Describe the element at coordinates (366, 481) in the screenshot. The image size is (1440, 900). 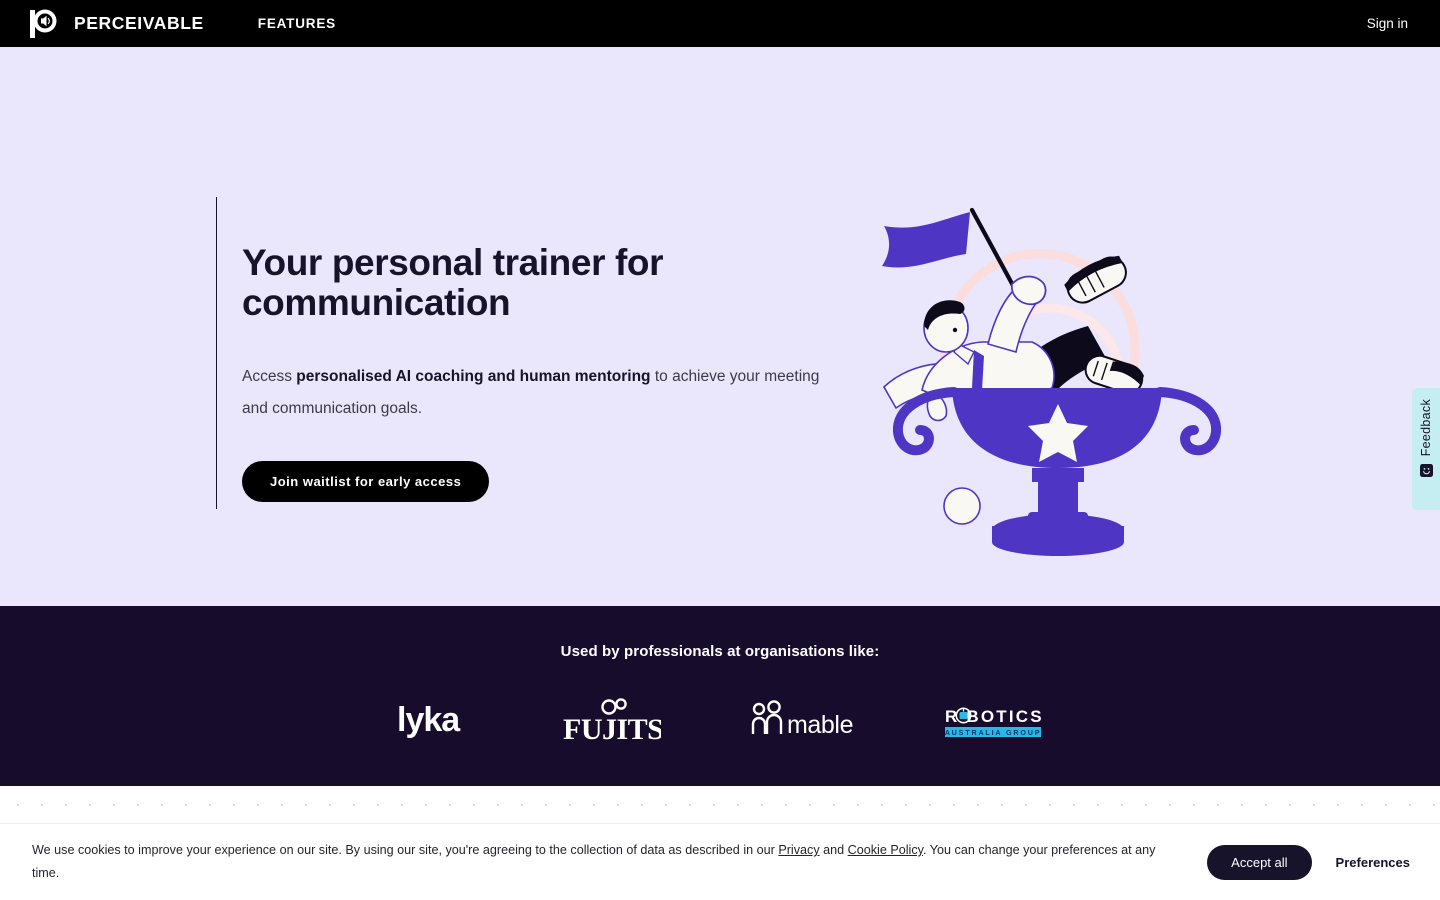
I see `join-waitlist-button: Join waitlist for early access` at that location.